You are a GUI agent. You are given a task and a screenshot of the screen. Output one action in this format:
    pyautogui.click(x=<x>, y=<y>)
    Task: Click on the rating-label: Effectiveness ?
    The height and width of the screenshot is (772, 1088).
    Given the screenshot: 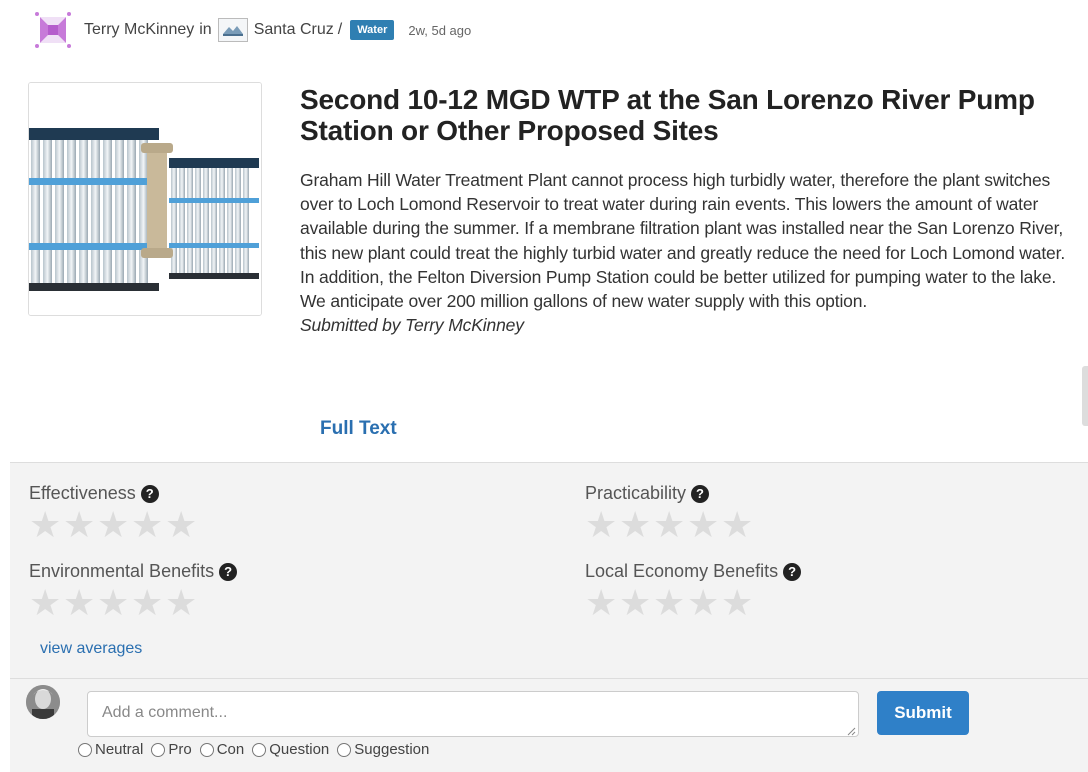 What is the action you would take?
    pyautogui.click(x=114, y=493)
    